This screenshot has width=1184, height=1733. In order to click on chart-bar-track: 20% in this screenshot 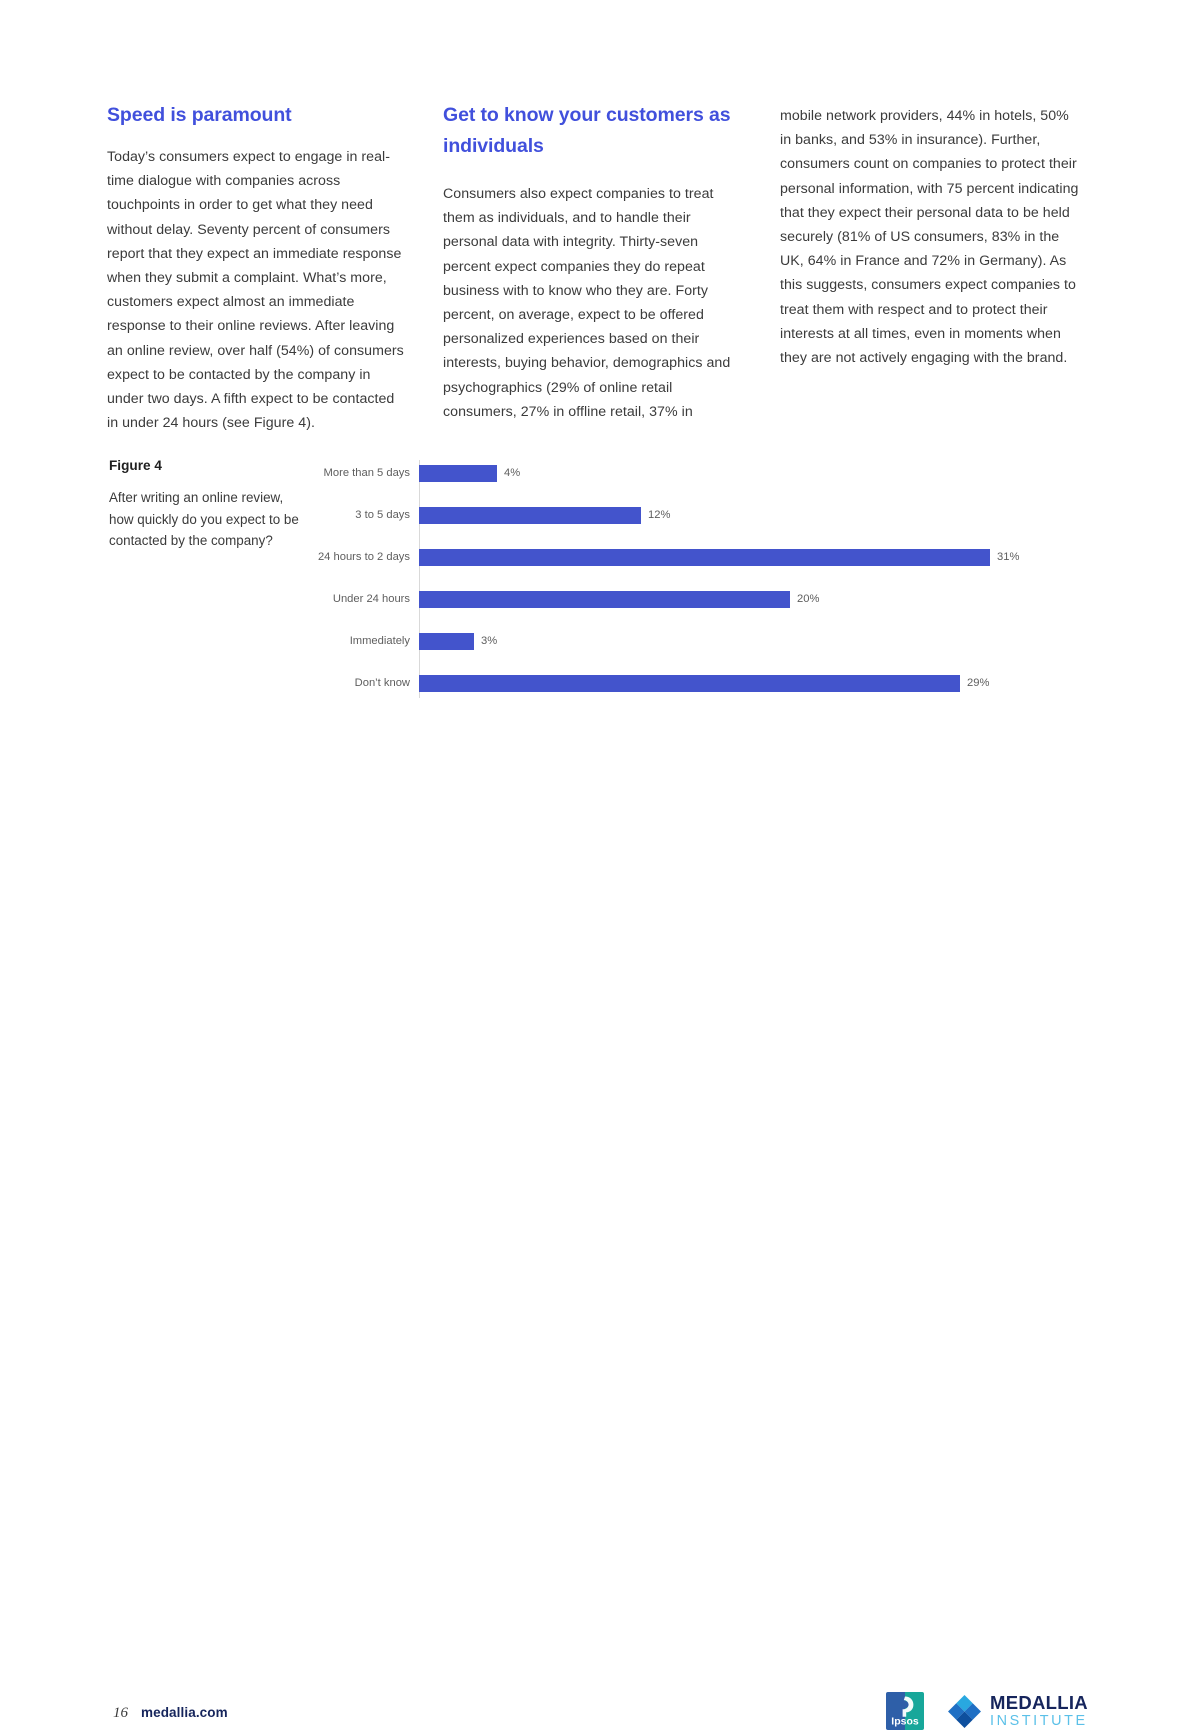, I will do `click(619, 599)`.